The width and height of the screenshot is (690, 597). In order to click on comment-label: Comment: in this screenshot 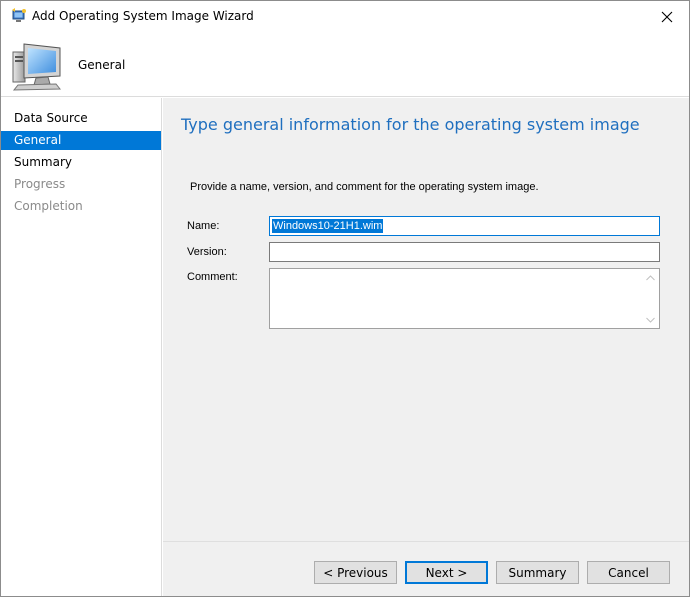, I will do `click(212, 277)`.